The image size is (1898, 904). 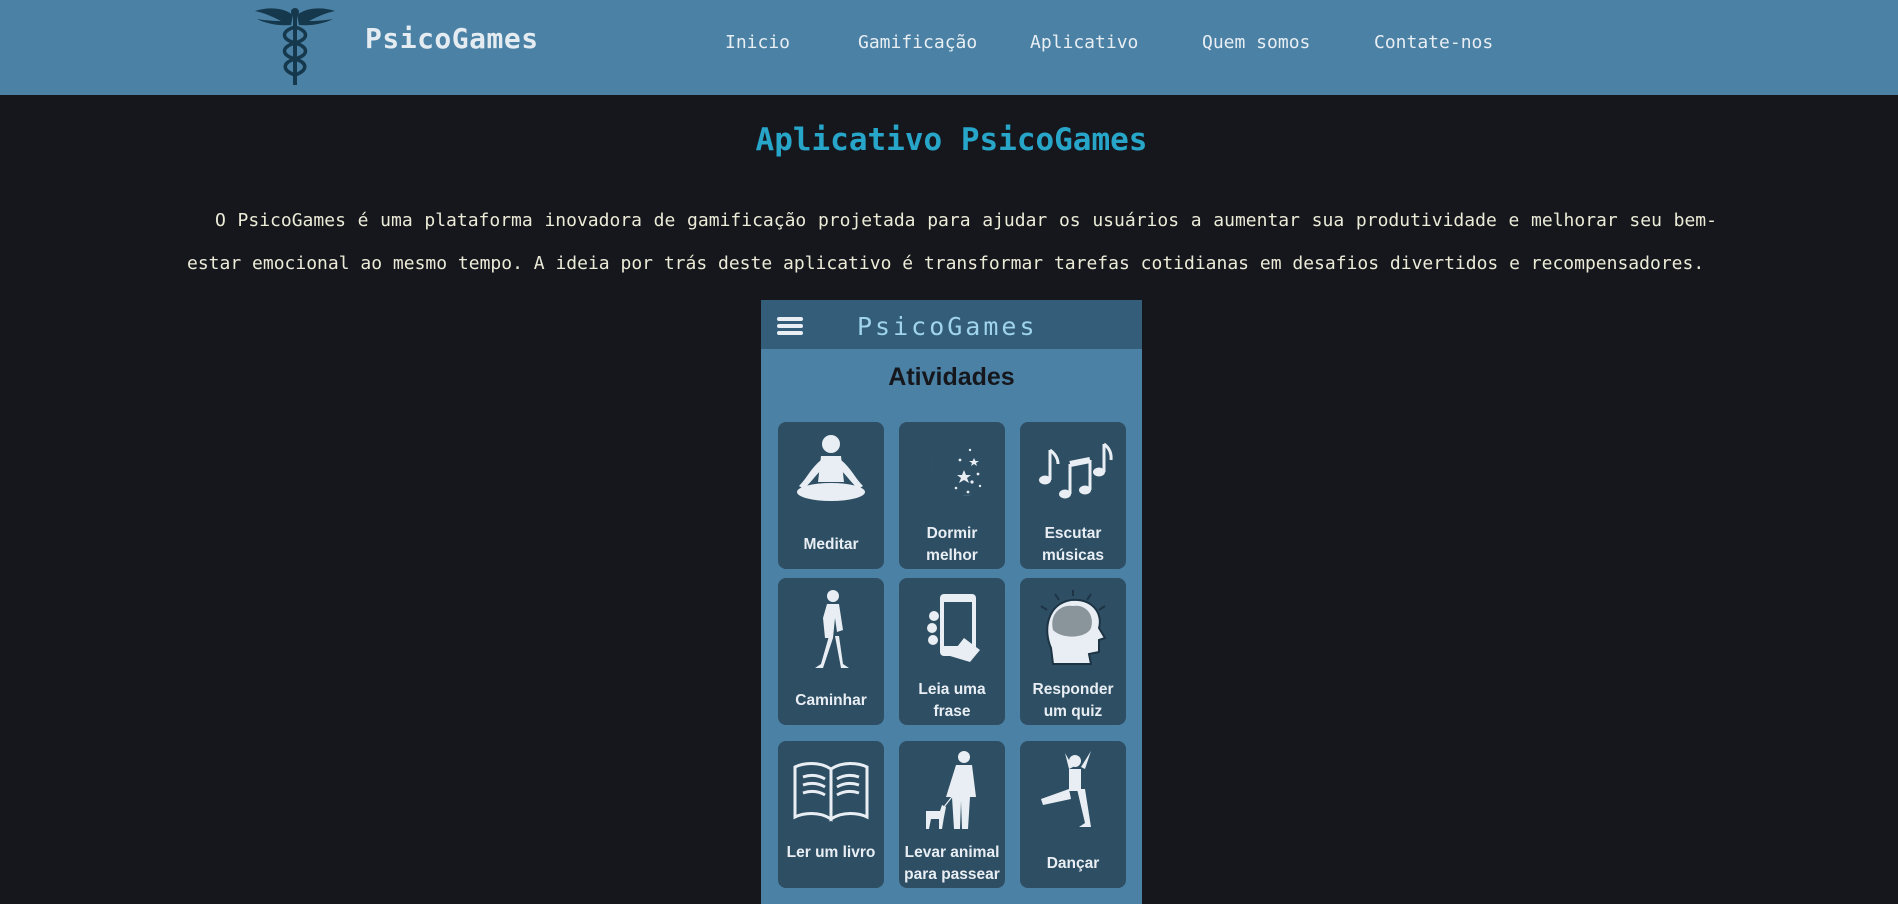 I want to click on activity-label: Leia uma frase, so click(x=952, y=700).